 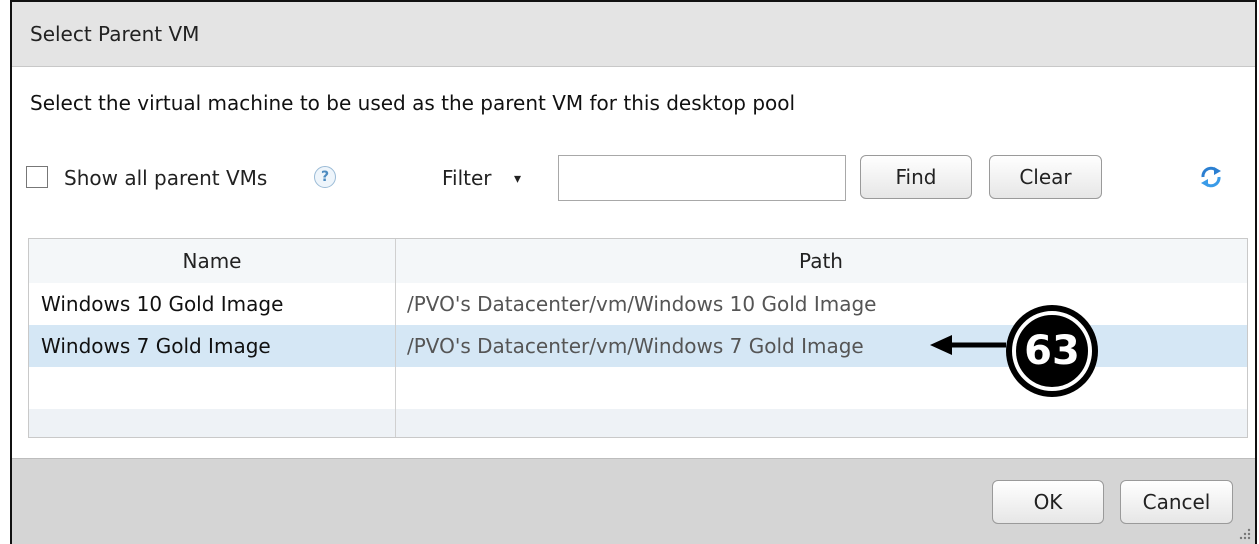 What do you see at coordinates (517, 179) in the screenshot?
I see `chevron-down-icon: ▾` at bounding box center [517, 179].